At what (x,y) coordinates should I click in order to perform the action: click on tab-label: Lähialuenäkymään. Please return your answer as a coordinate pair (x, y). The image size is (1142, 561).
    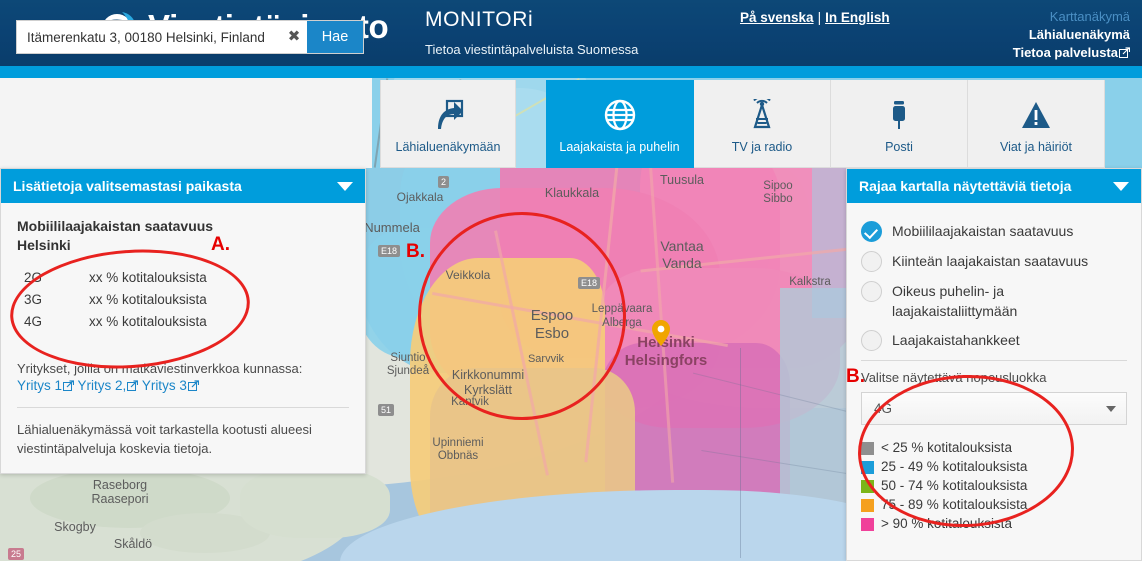
    Looking at the image, I should click on (448, 147).